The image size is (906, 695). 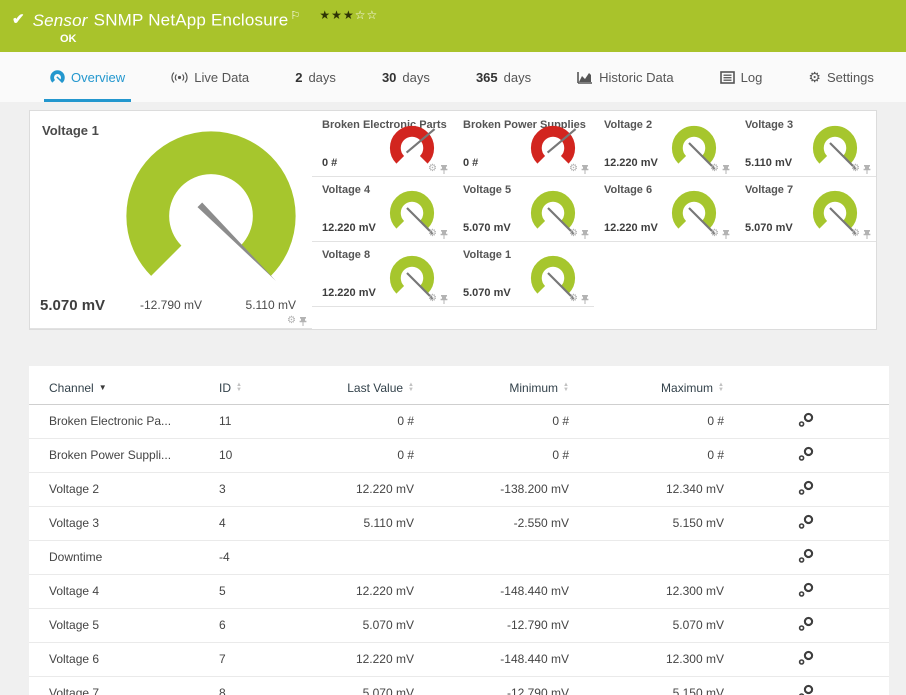 I want to click on column-header-min: Minimum ▲ ▼, so click(x=491, y=388).